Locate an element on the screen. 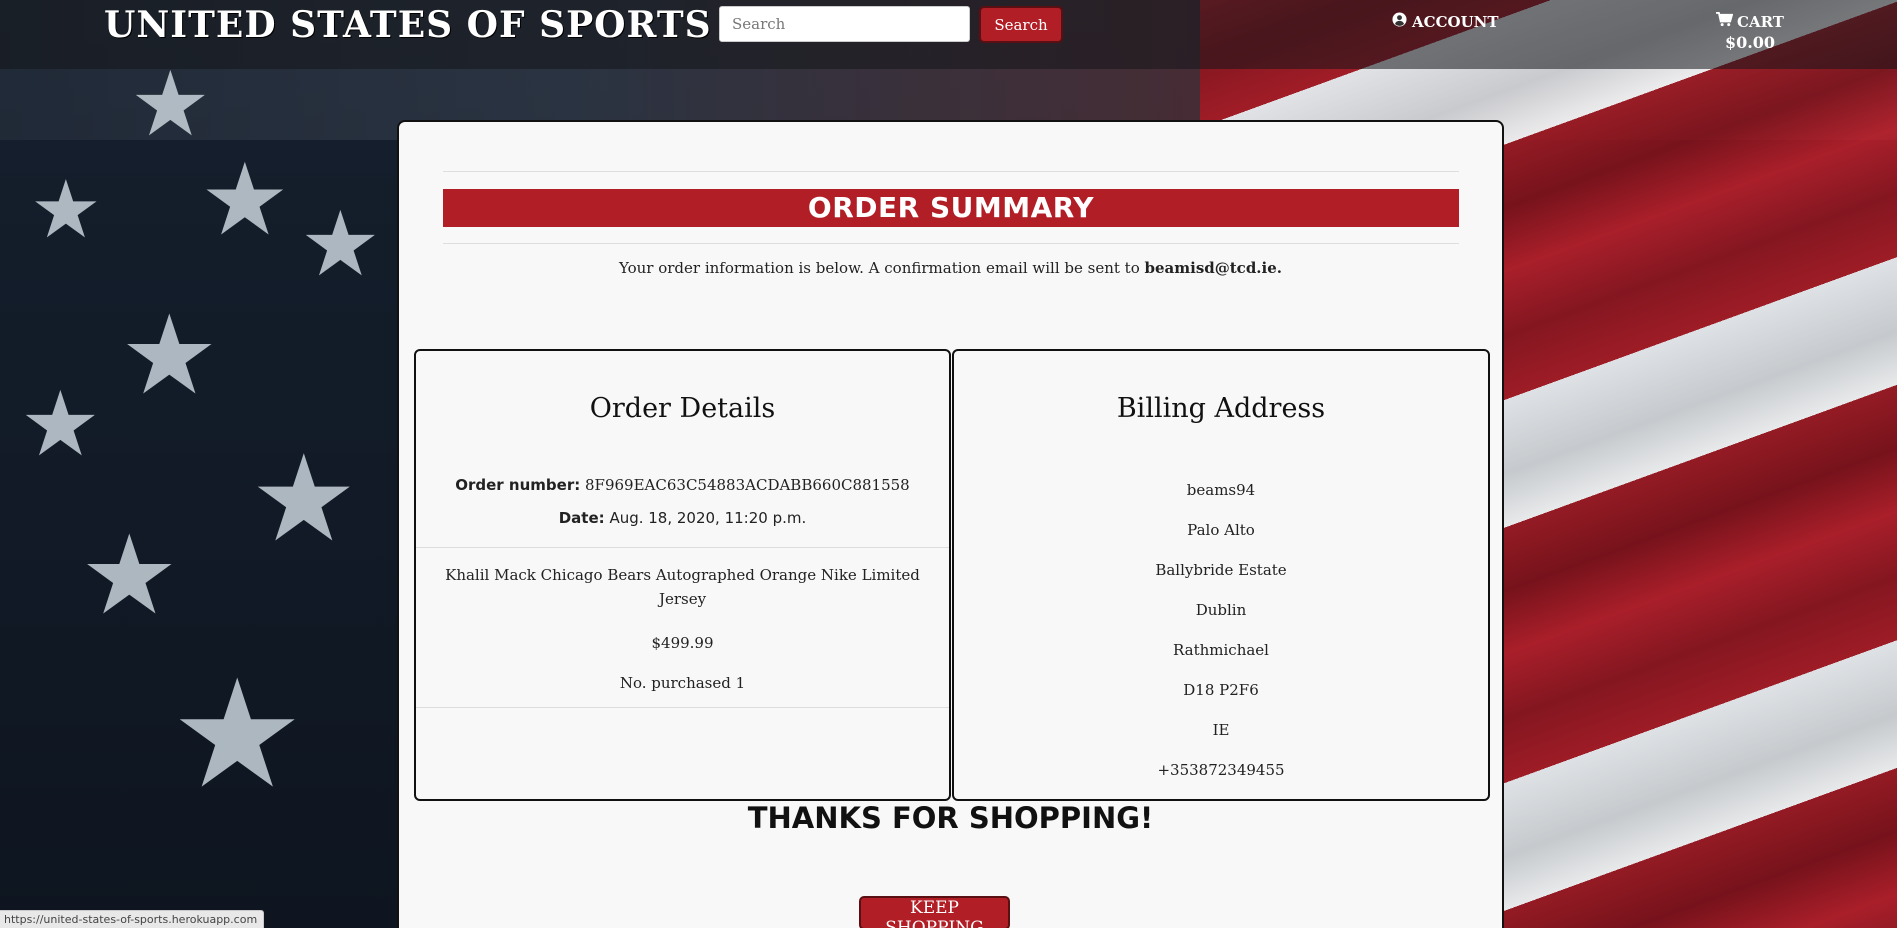 This screenshot has height=928, width=1897. order-number-value: 8F969EAC63C54883ACDABB660C881558 is located at coordinates (747, 485).